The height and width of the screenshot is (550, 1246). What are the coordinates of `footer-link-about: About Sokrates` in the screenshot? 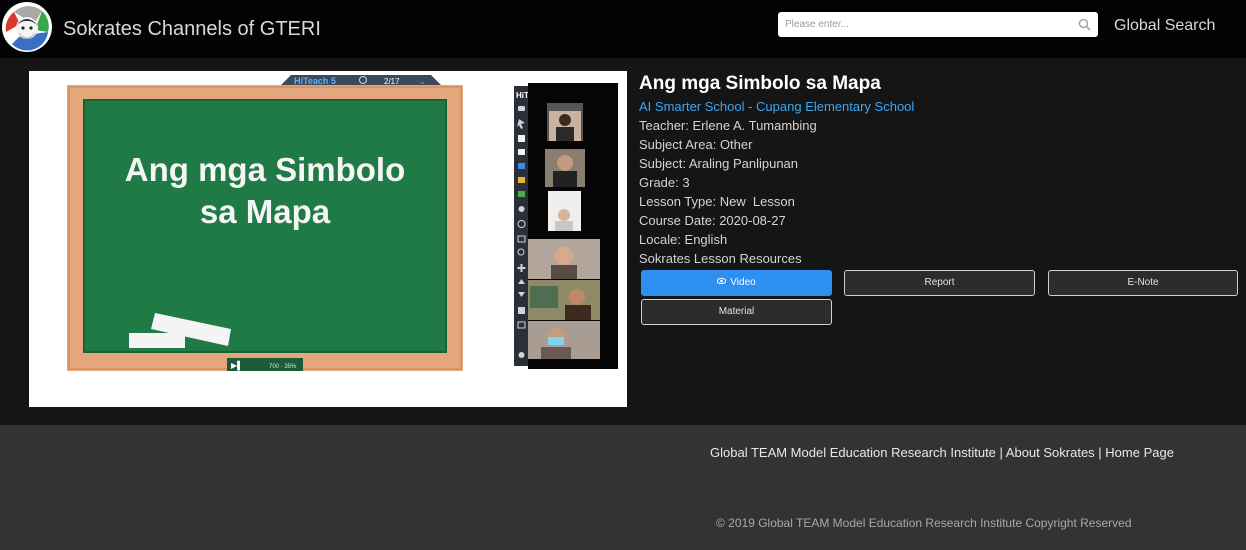 It's located at (1050, 452).